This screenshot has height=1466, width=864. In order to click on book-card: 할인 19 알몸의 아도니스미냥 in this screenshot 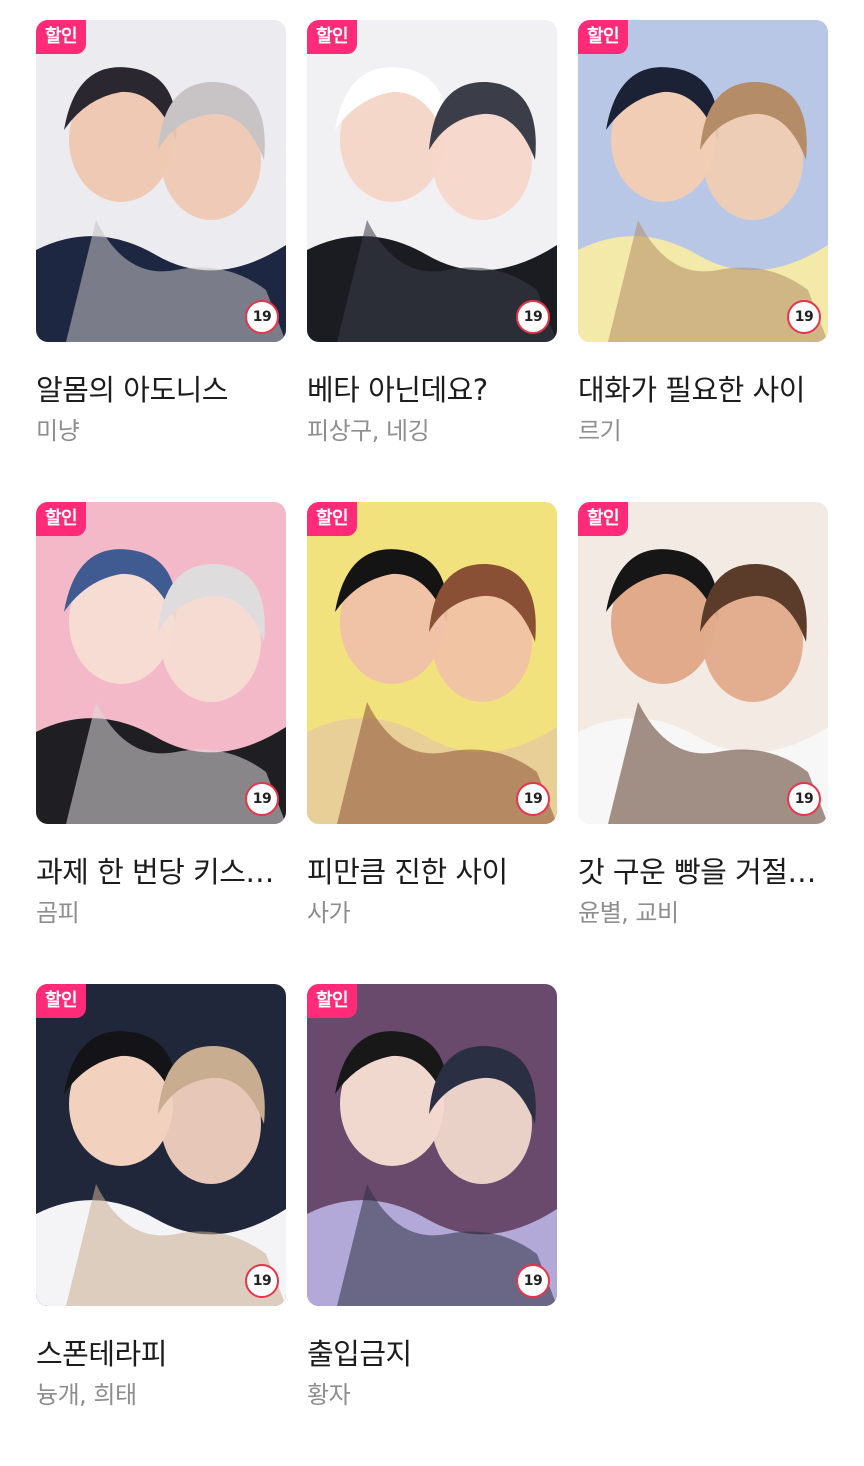, I will do `click(161, 261)`.